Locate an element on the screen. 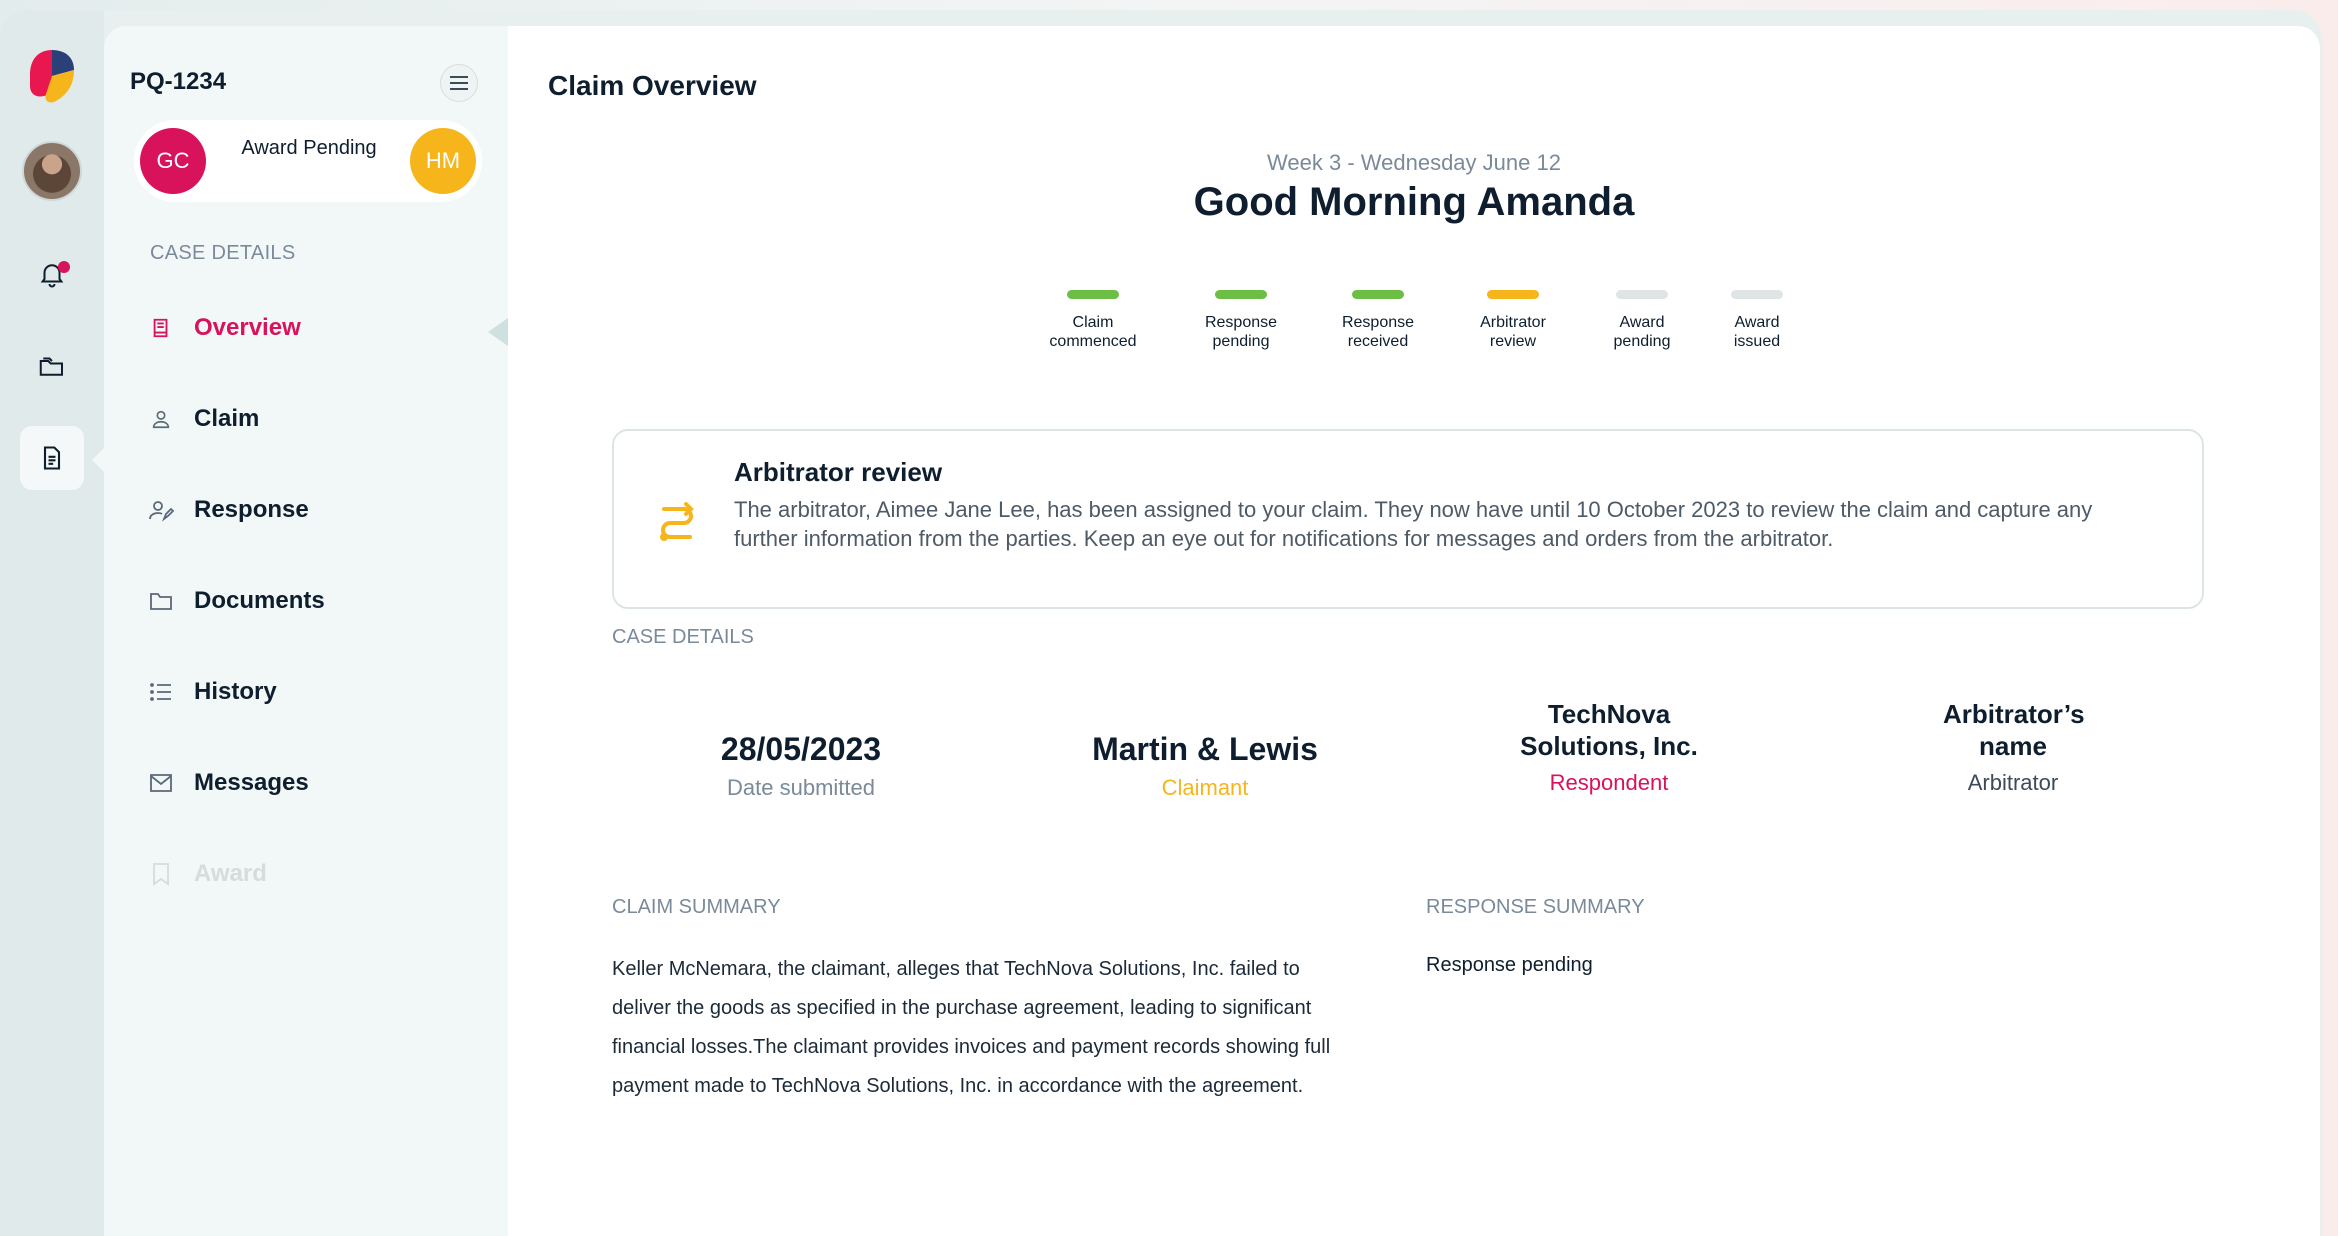 The width and height of the screenshot is (2338, 1236). sidebar-item-overview: Overview is located at coordinates (224, 328).